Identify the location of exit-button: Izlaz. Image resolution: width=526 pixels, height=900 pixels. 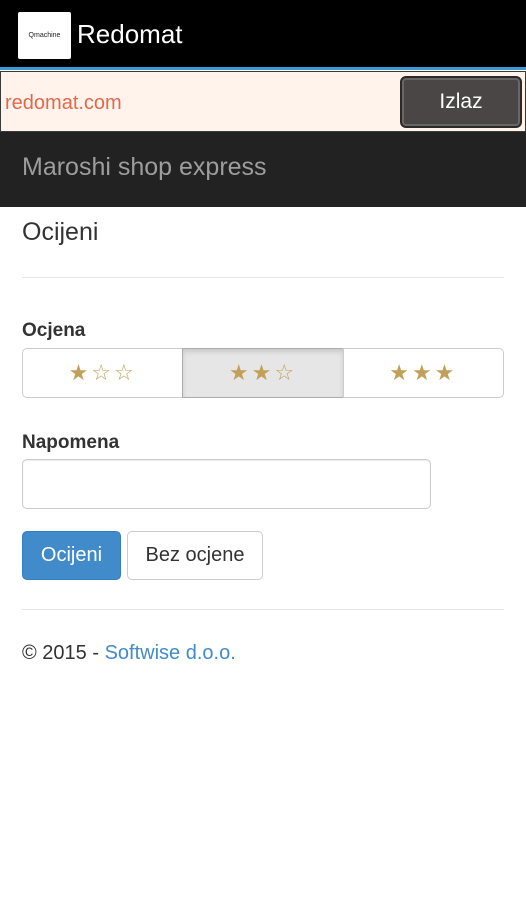
(461, 102).